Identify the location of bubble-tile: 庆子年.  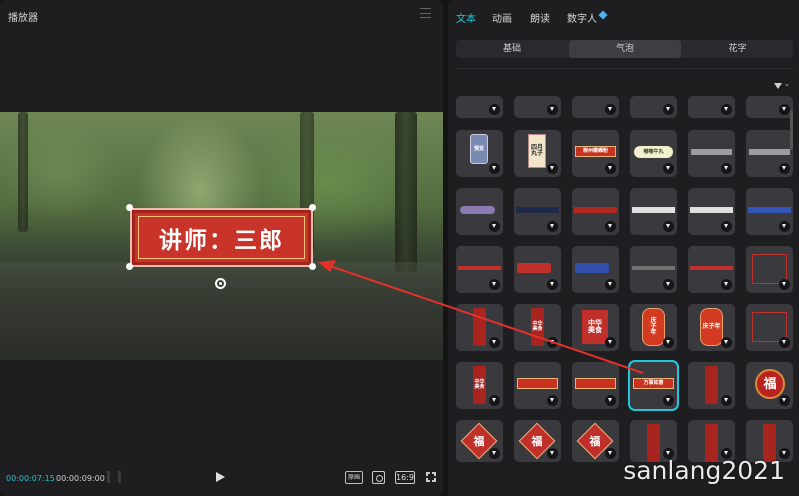
(711, 327).